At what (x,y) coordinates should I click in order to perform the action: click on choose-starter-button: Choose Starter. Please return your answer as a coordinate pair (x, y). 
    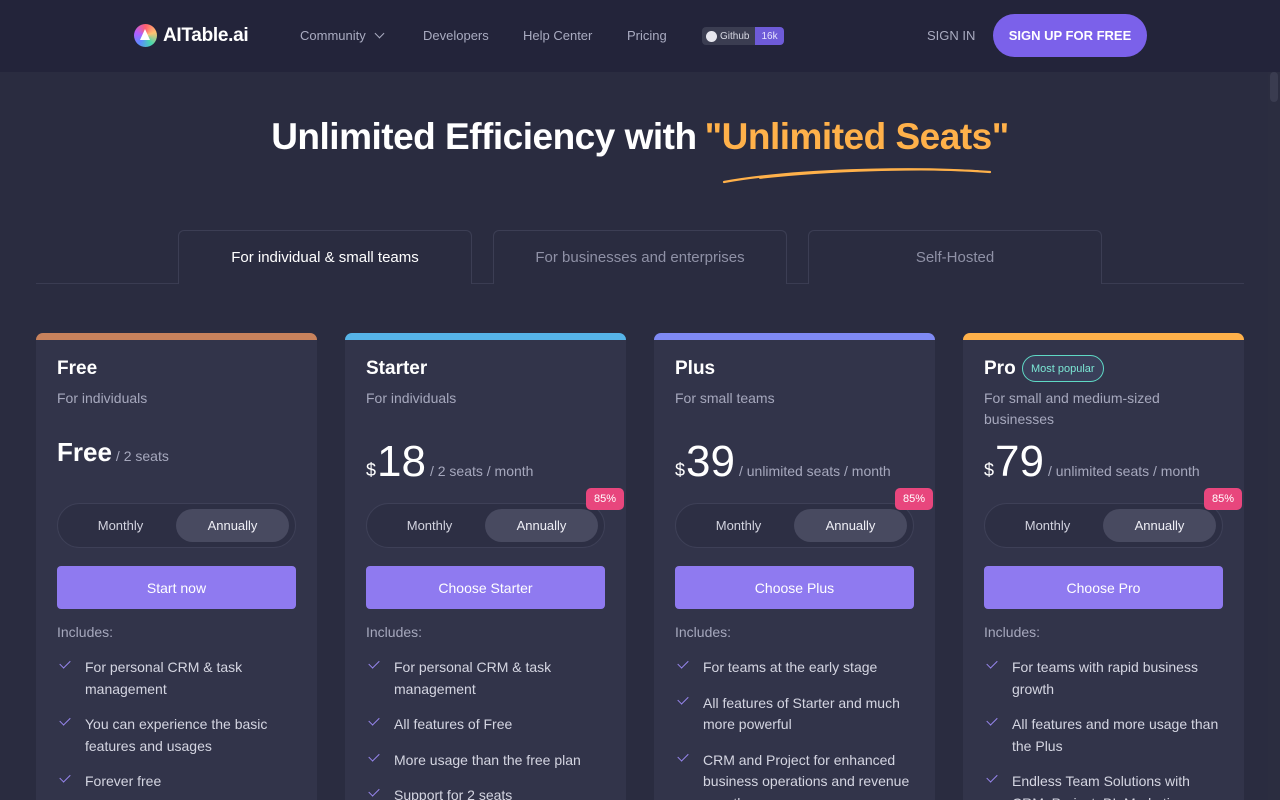
    Looking at the image, I should click on (485, 587).